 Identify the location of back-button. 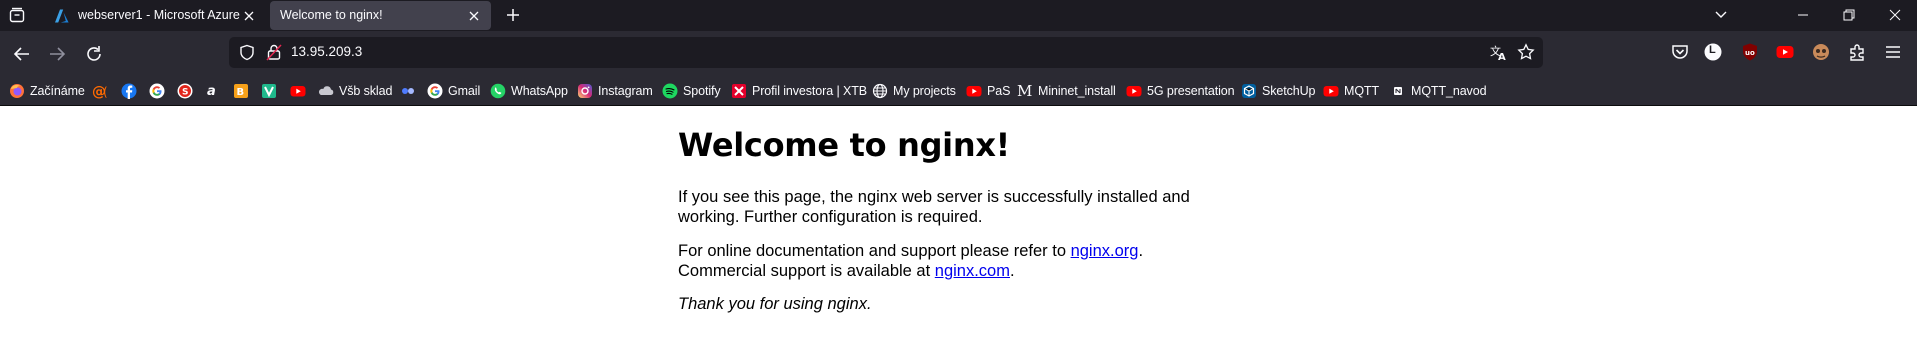
(22, 54).